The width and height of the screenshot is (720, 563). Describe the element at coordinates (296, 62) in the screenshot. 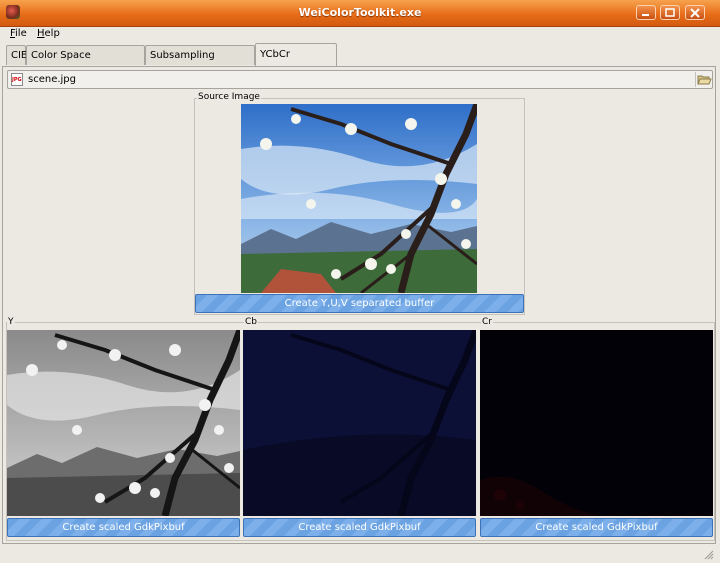

I see `tab-ycbcr-decouple: YCbCr Decouple` at that location.